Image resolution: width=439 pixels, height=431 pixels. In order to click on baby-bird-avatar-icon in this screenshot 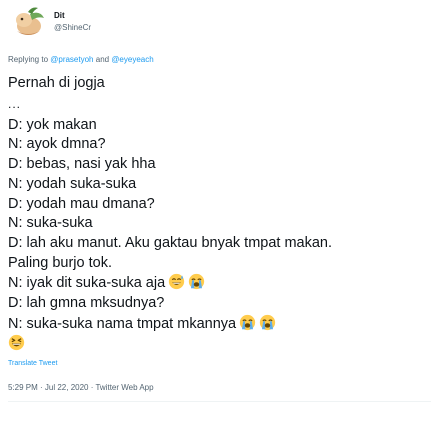, I will do `click(30, 21)`.